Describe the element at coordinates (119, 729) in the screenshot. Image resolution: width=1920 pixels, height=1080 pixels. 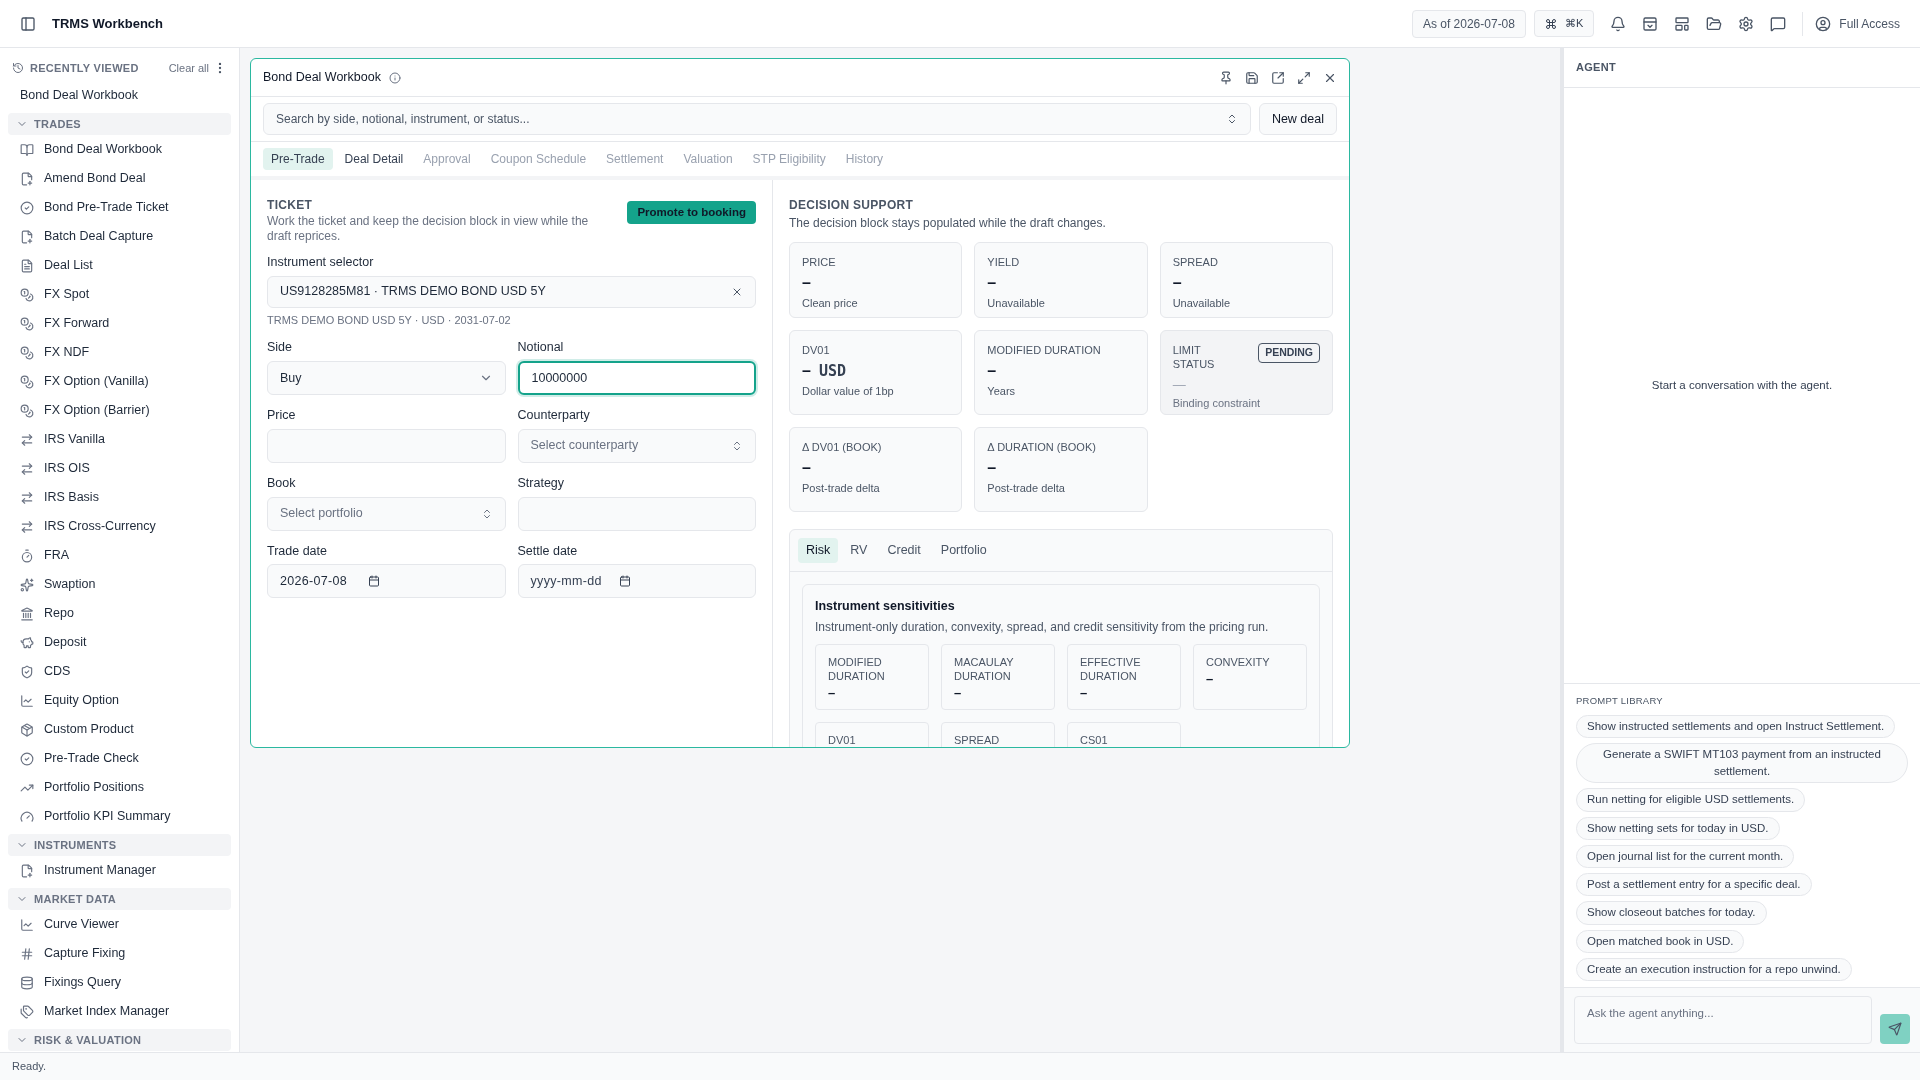
I see `nav-item: Custom Product` at that location.